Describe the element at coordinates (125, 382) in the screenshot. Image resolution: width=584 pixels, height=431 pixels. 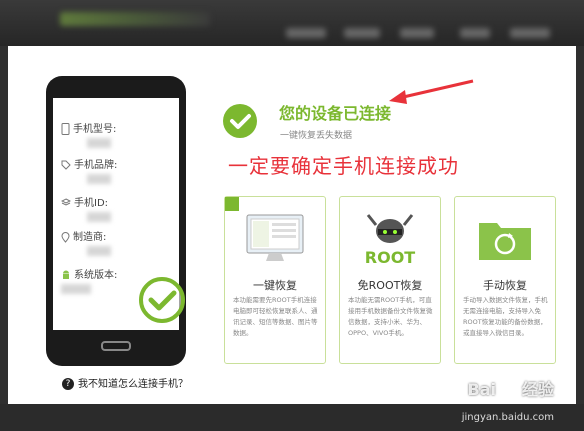
I see `help-link: ? 我不知道怎么连接手机？` at that location.